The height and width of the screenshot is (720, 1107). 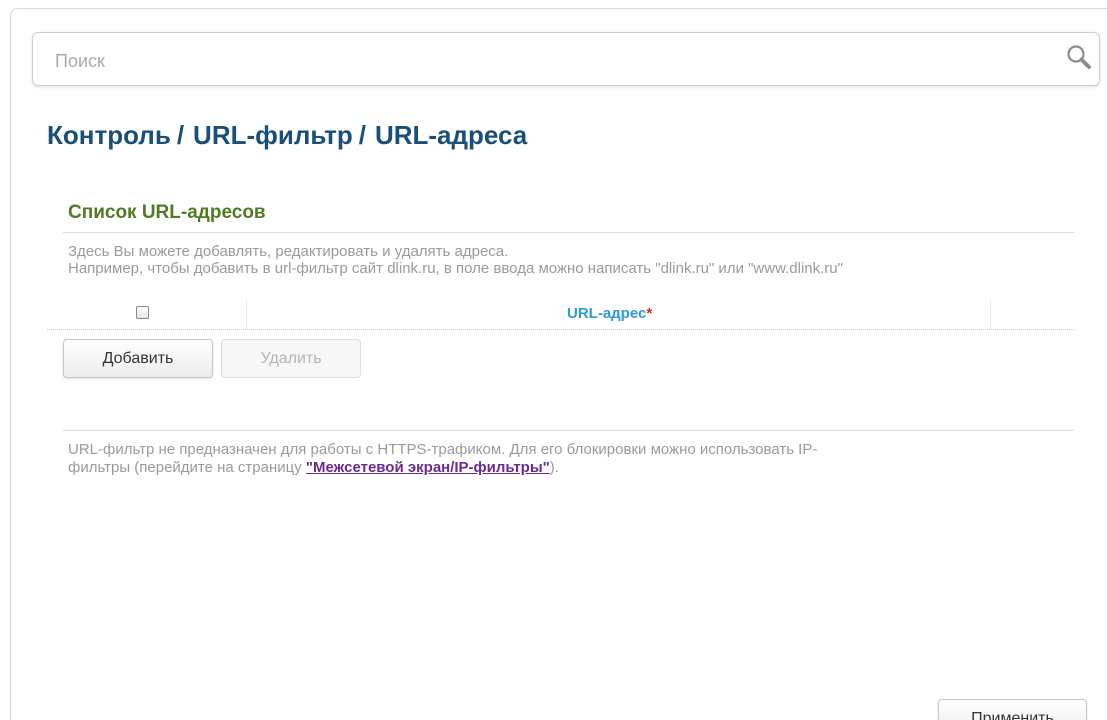 What do you see at coordinates (568, 232) in the screenshot?
I see `section-divider` at bounding box center [568, 232].